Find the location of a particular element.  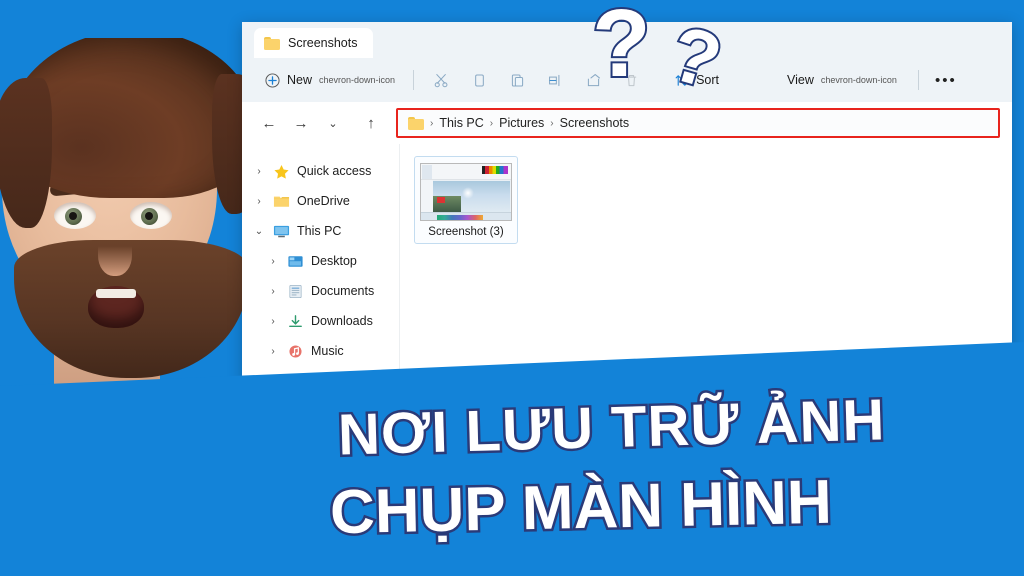

sidebar-item-label: Downloads is located at coordinates (342, 321).